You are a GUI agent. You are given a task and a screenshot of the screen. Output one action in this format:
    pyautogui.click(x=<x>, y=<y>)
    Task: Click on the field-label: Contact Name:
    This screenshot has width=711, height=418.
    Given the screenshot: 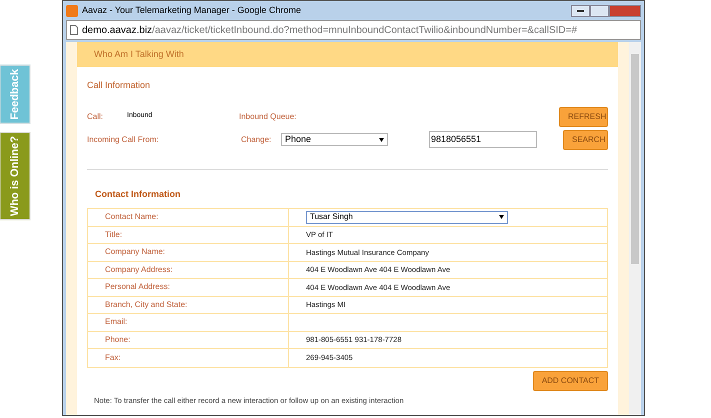 What is the action you would take?
    pyautogui.click(x=131, y=217)
    